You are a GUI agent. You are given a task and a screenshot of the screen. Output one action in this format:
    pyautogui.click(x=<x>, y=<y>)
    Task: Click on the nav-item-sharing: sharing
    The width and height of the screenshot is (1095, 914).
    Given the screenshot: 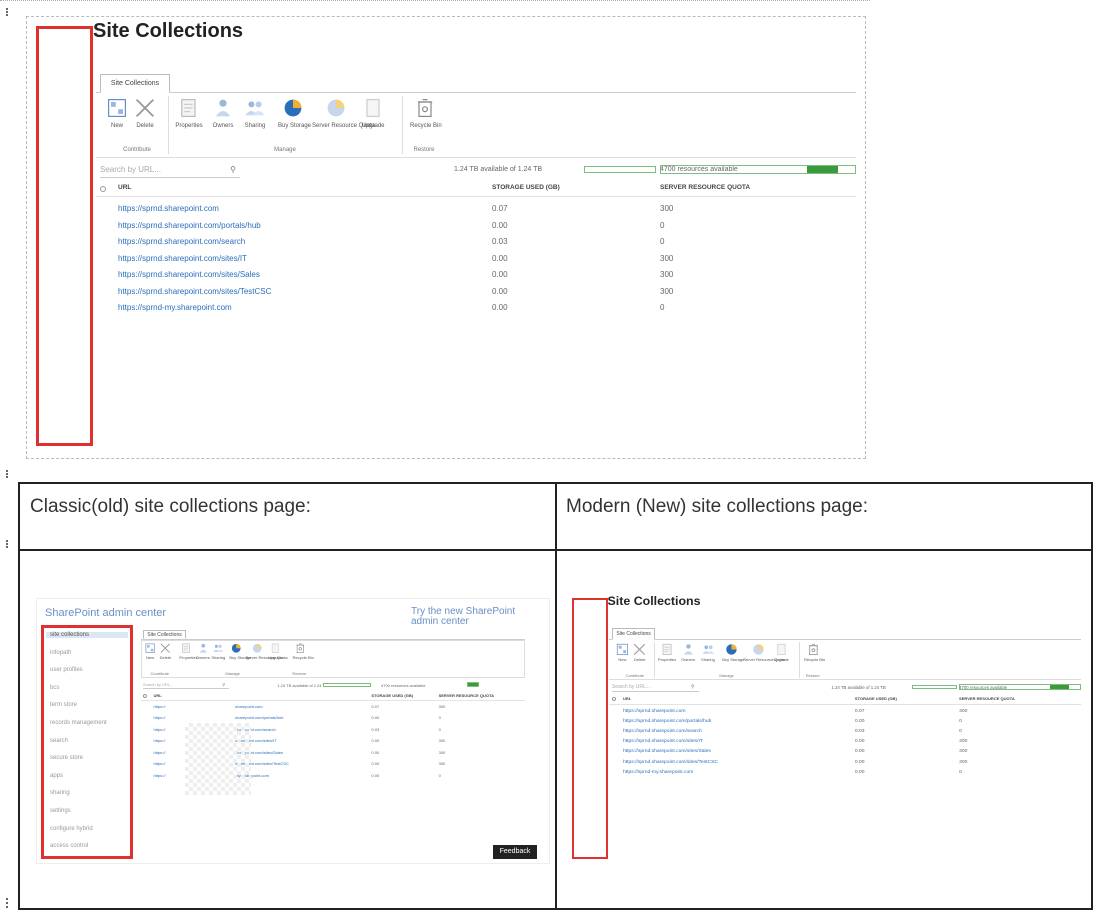 What is the action you would take?
    pyautogui.click(x=60, y=793)
    